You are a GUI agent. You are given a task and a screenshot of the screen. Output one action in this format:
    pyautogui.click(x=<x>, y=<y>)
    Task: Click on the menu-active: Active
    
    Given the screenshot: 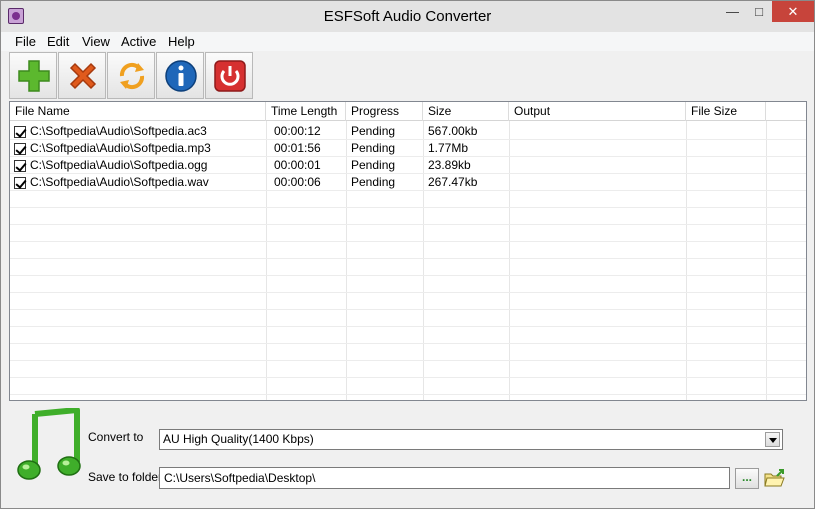 What is the action you would take?
    pyautogui.click(x=138, y=41)
    